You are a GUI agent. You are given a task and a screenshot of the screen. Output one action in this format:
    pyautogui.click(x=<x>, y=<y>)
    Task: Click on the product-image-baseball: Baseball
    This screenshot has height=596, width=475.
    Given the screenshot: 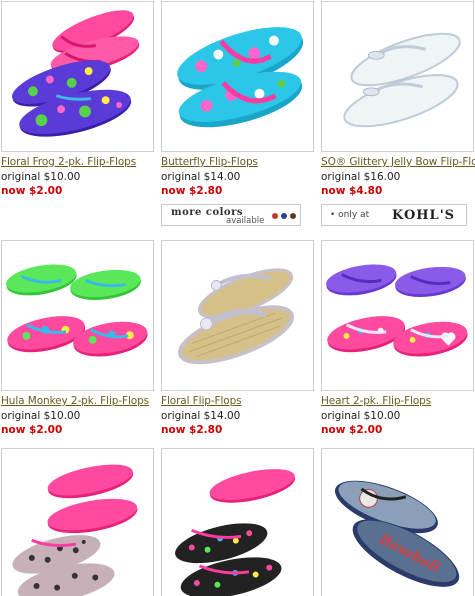 What is the action you would take?
    pyautogui.click(x=397, y=522)
    